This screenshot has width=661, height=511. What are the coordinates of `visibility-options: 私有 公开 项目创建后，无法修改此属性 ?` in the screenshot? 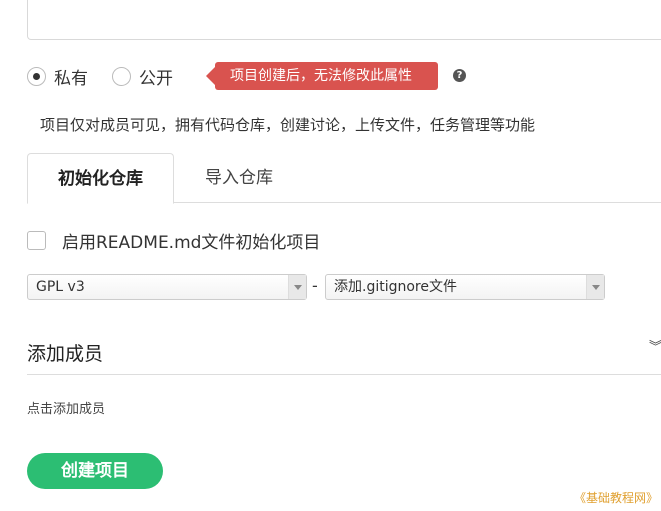 It's located at (327, 76).